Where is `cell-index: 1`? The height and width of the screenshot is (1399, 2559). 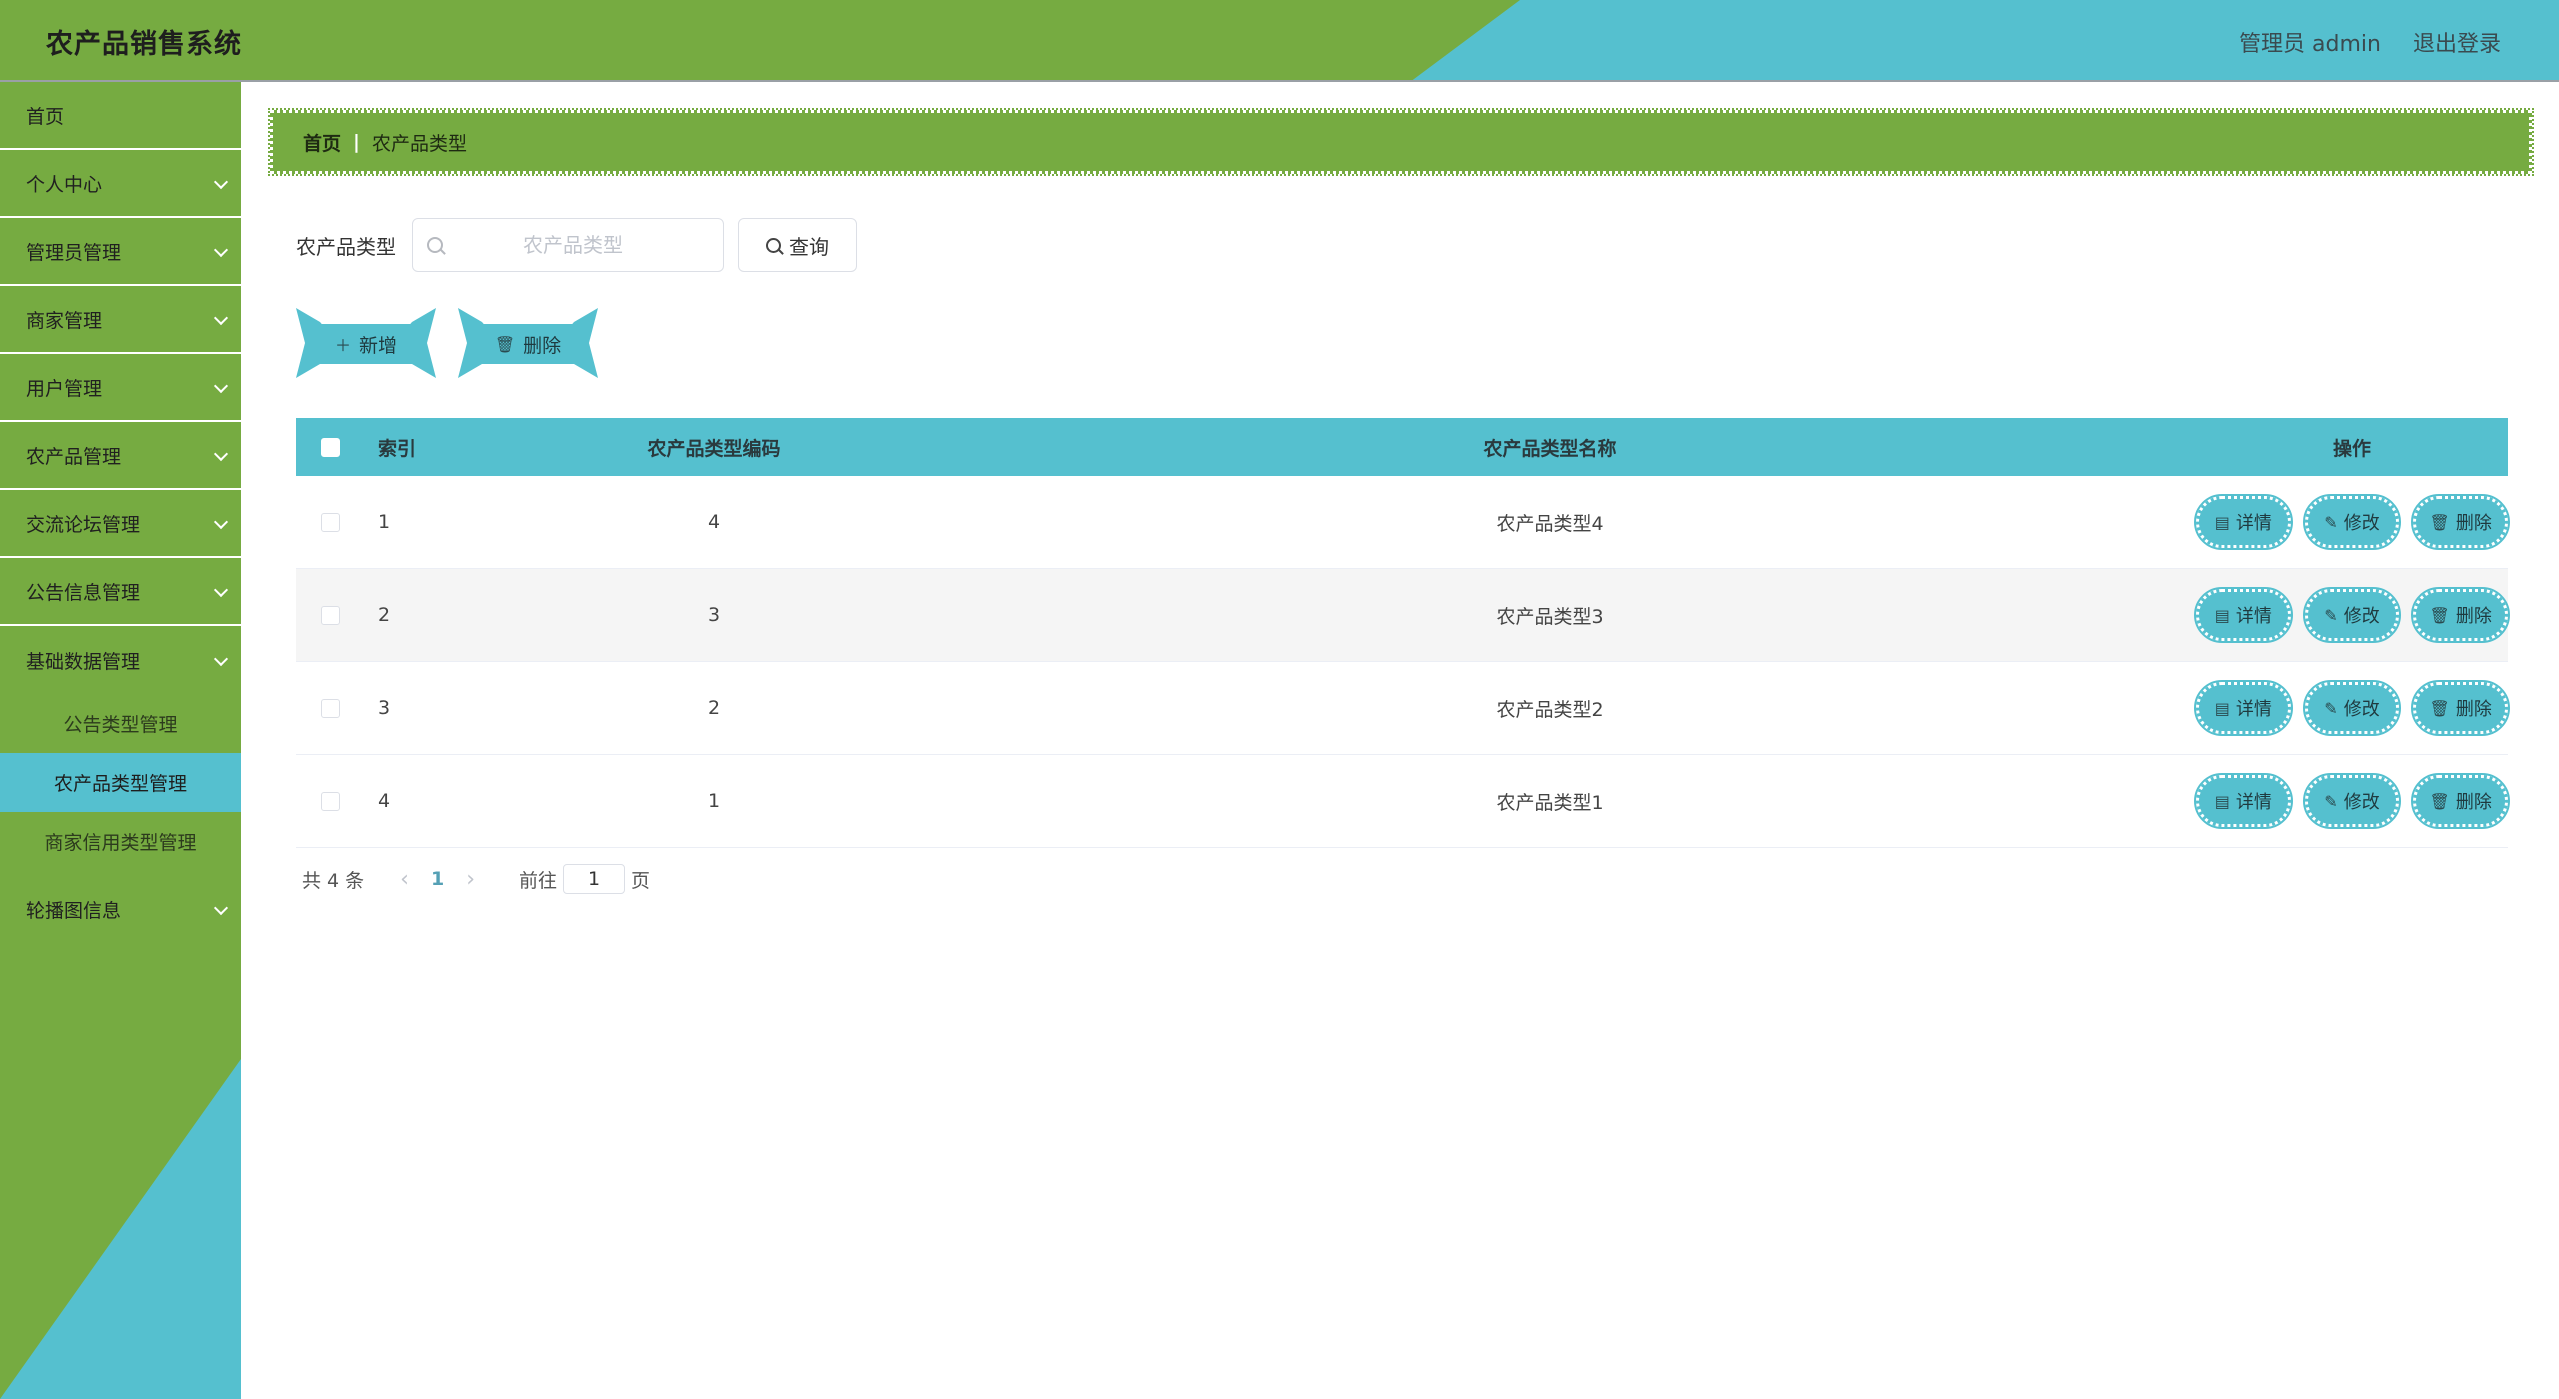 cell-index: 1 is located at coordinates (384, 522).